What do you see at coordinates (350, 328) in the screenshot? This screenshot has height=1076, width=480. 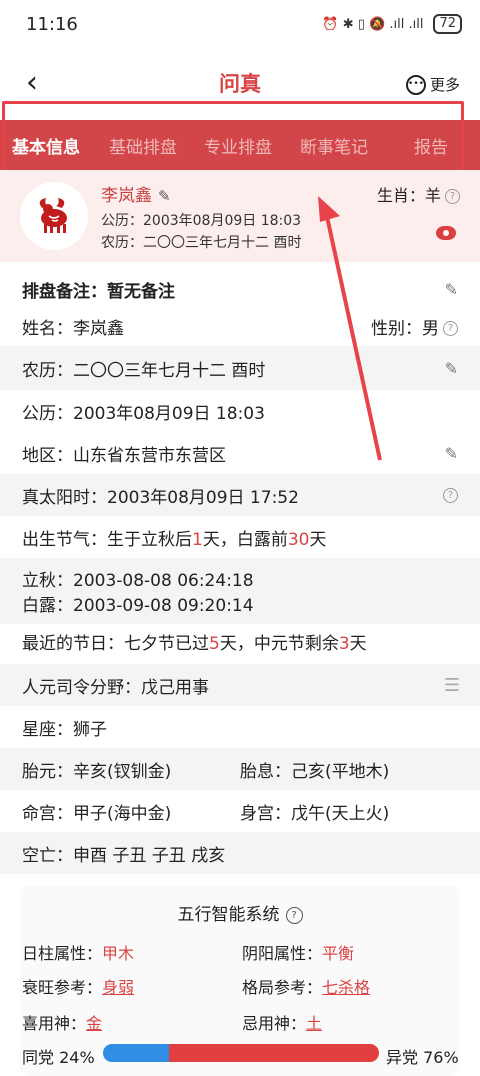 I see `annotation-arrow` at bounding box center [350, 328].